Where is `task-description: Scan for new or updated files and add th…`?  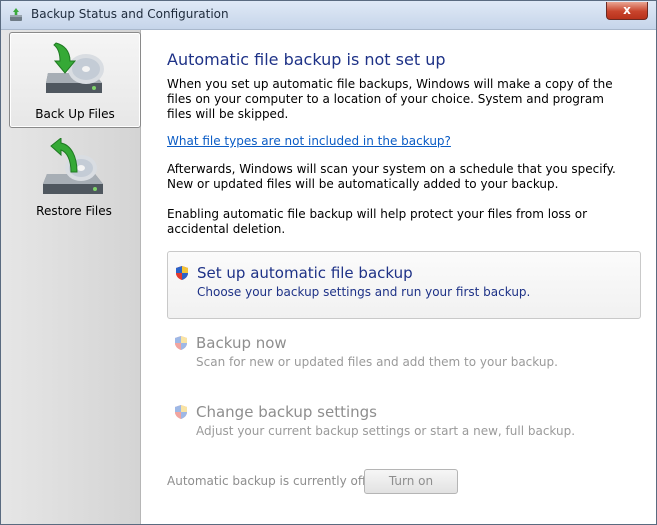 task-description: Scan for new or updated files and add th… is located at coordinates (377, 362).